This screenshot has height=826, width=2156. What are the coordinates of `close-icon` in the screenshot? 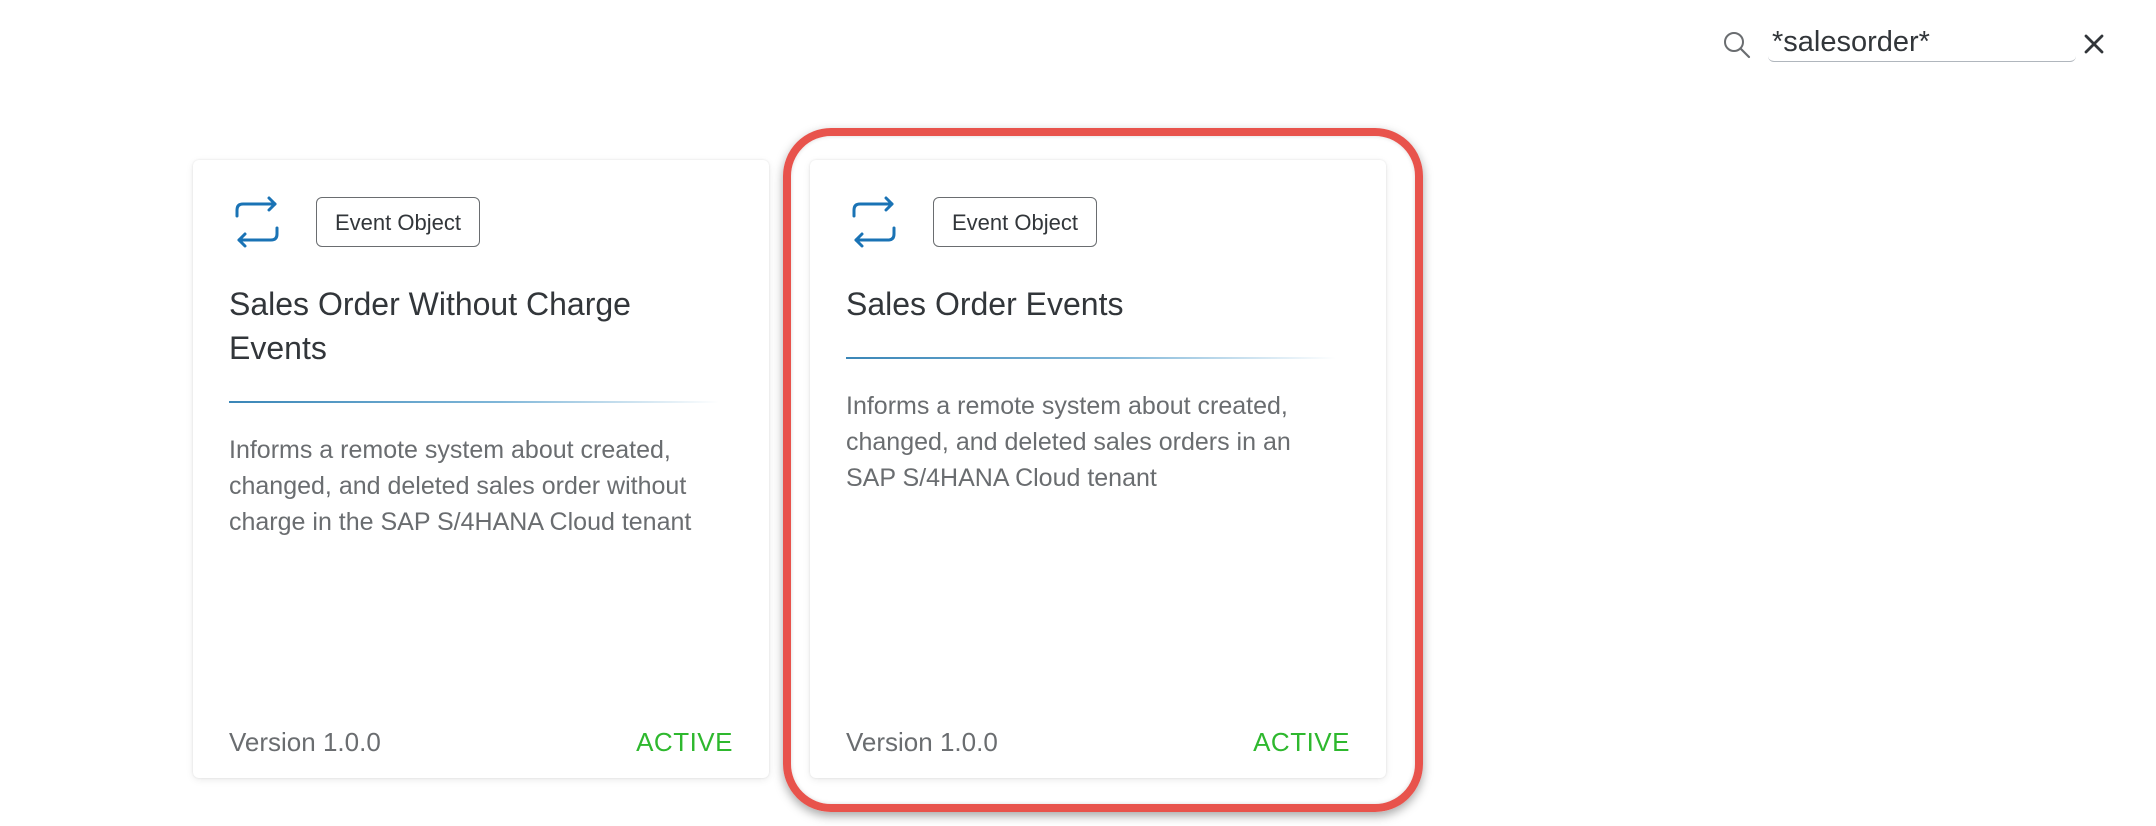 It's located at (2094, 44).